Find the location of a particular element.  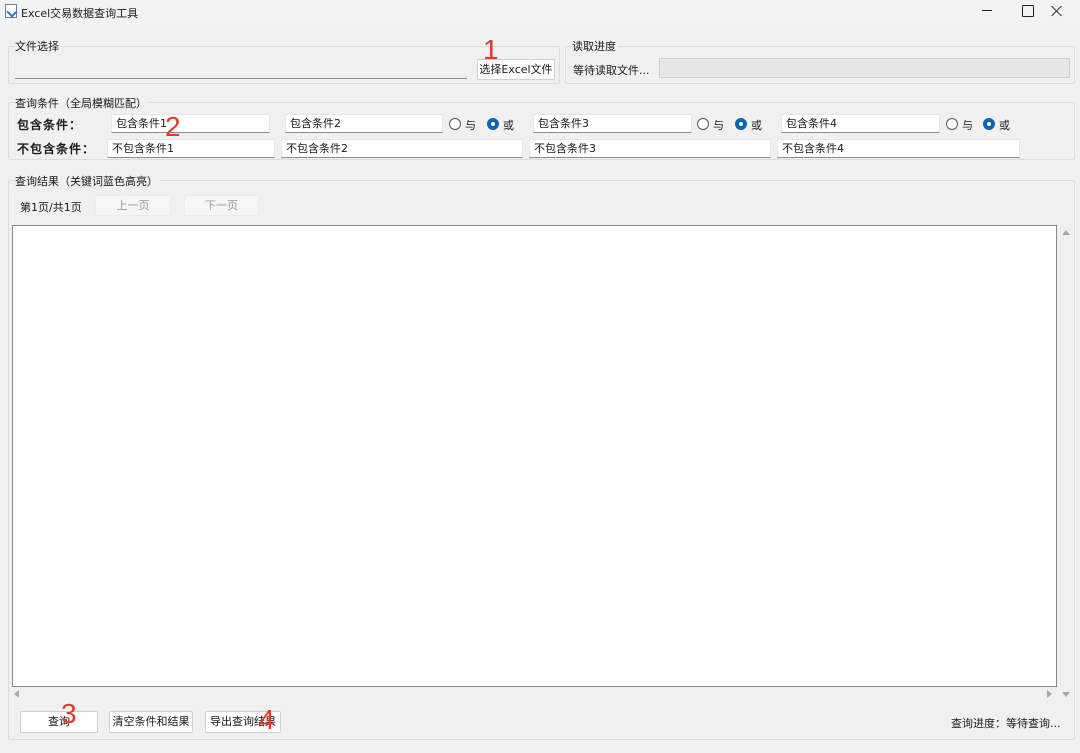

annotation-marker-2: 2 is located at coordinates (173, 126).